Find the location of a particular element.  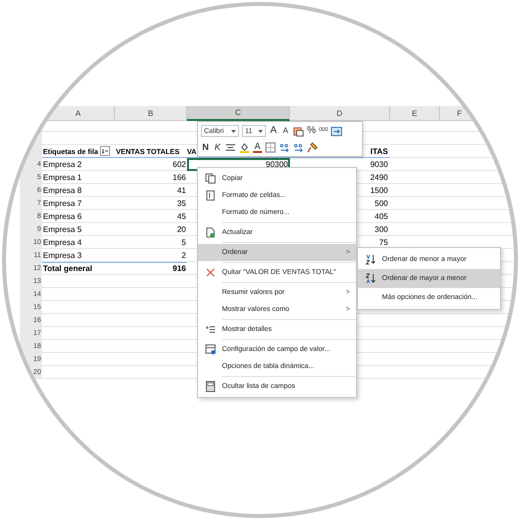

cell-text: Empresa 2 is located at coordinates (62, 164).